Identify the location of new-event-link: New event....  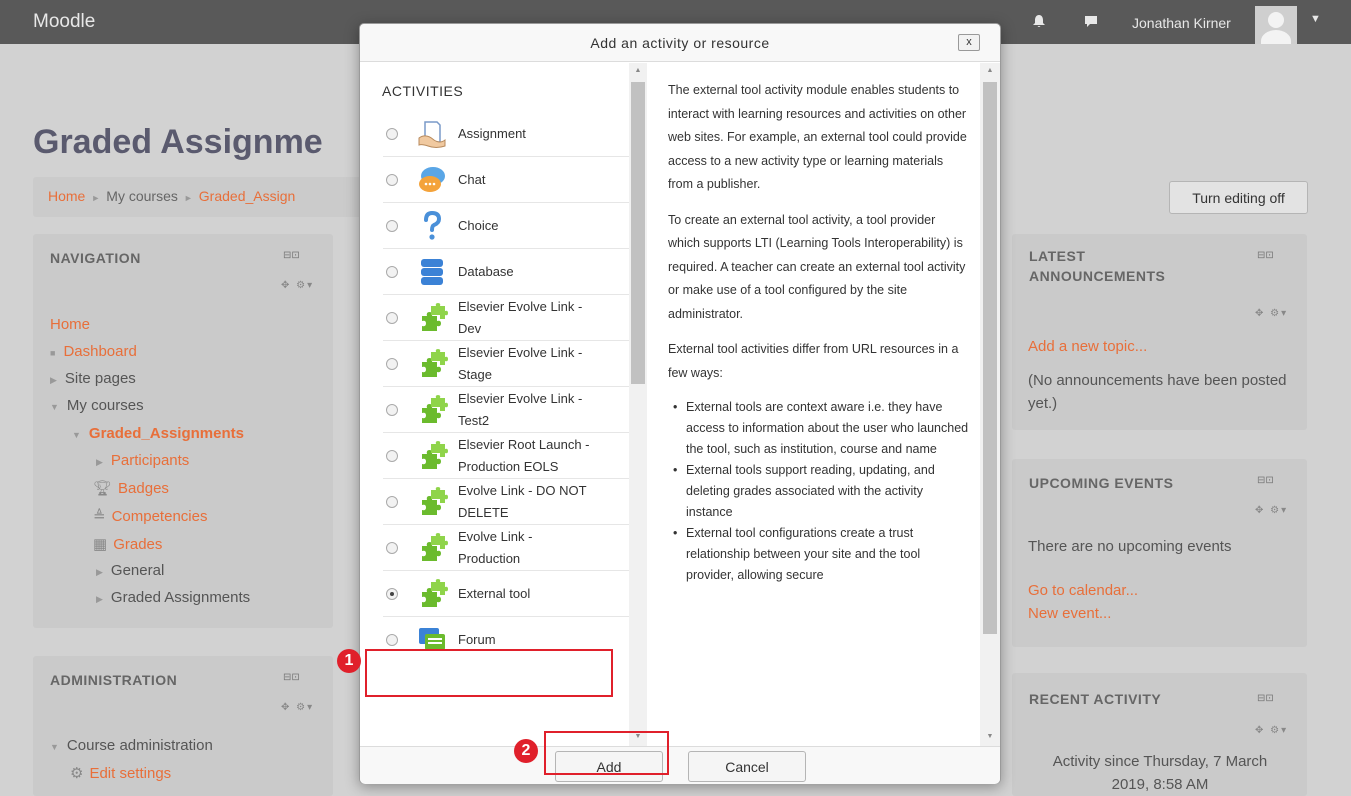
(1069, 613).